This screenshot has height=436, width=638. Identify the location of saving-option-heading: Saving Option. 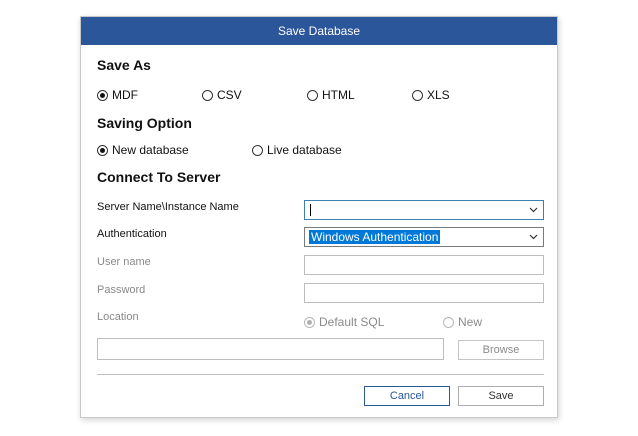
(144, 123).